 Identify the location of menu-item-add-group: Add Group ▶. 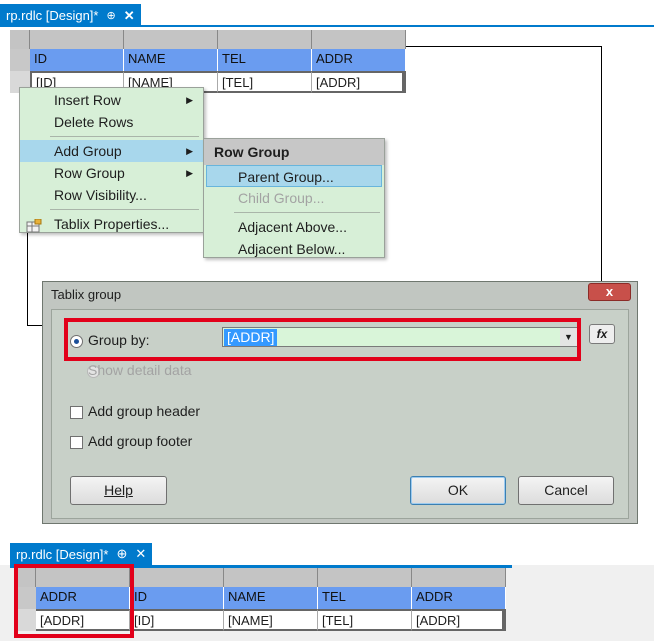
(111, 151).